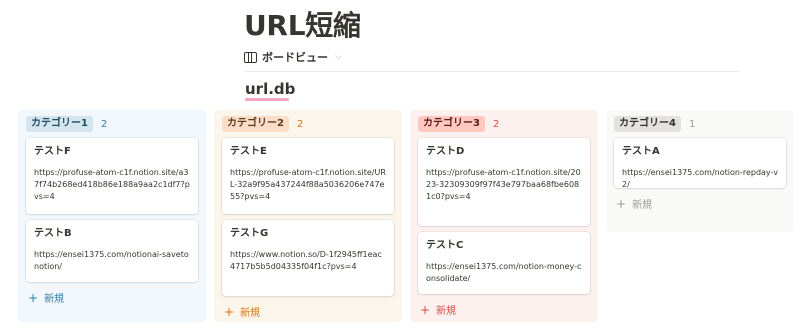 Image resolution: width=800 pixels, height=328 pixels. I want to click on card-title: テストA, so click(641, 151).